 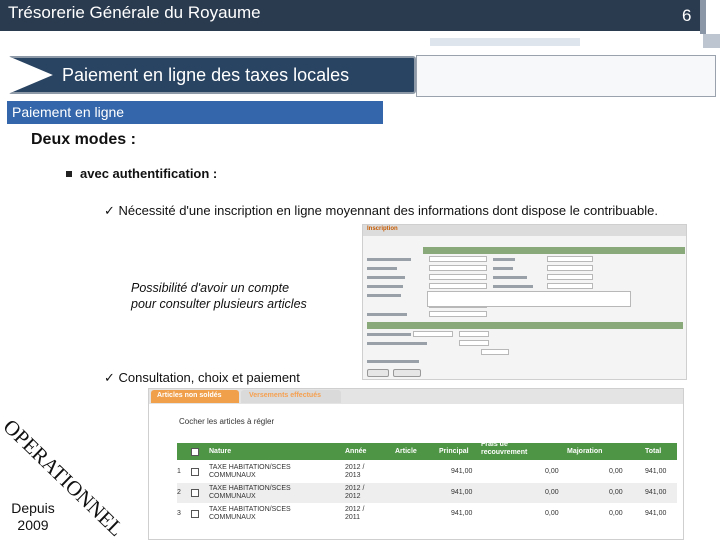 What do you see at coordinates (210, 288) in the screenshot?
I see `note-line-1: Possibilité d'avoir un compte` at bounding box center [210, 288].